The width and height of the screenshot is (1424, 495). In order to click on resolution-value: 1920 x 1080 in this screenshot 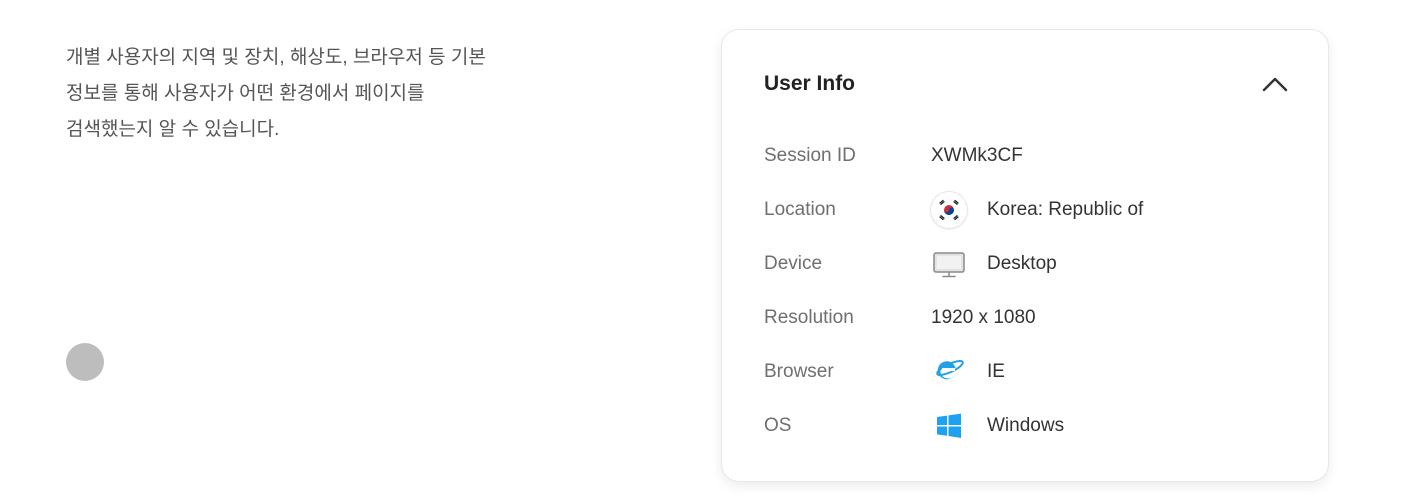, I will do `click(983, 317)`.